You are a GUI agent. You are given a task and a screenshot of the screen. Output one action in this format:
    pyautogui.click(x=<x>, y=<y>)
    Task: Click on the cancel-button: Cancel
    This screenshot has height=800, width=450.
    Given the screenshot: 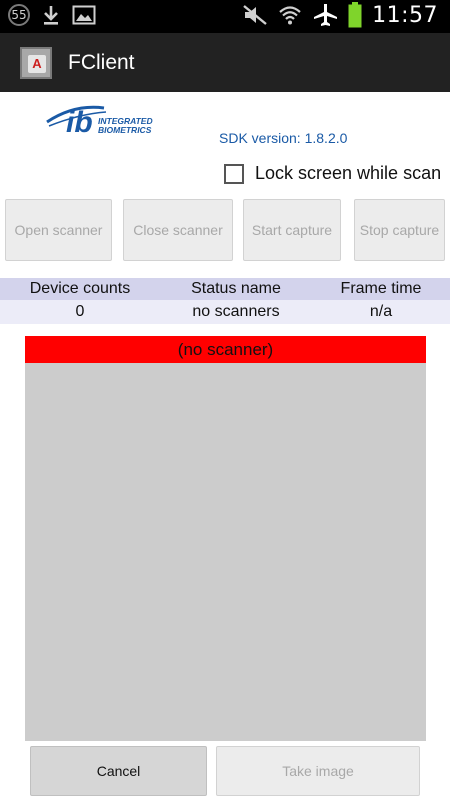 What is the action you would take?
    pyautogui.click(x=118, y=771)
    